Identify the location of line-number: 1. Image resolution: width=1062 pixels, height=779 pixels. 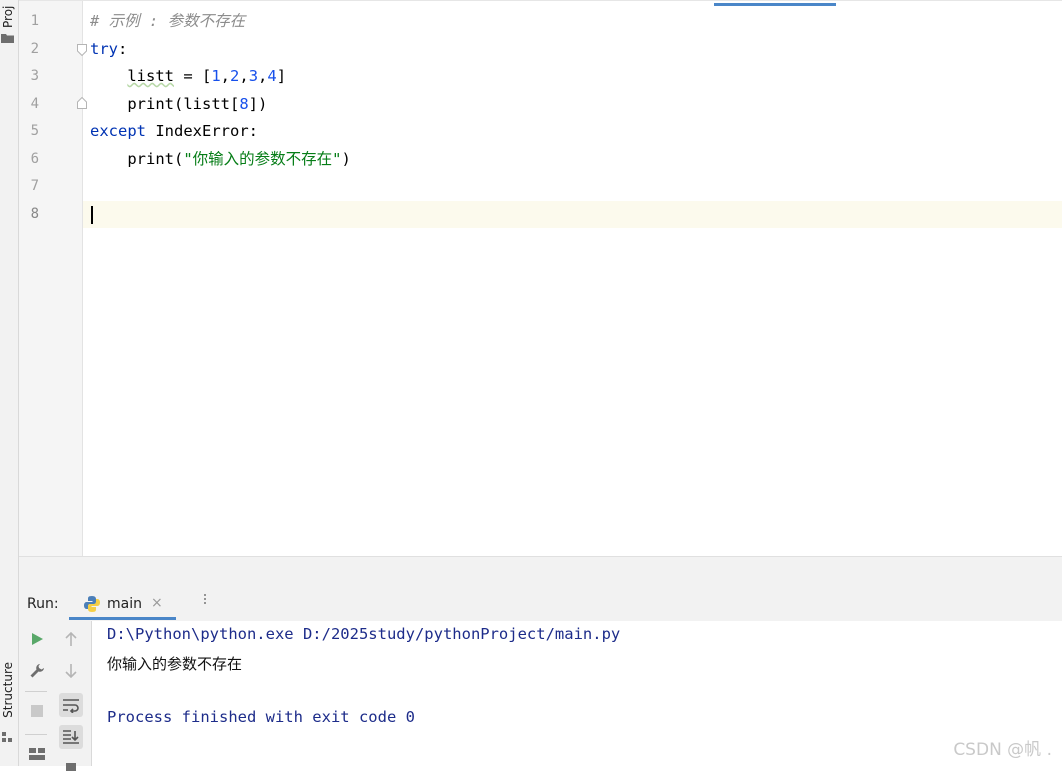
(34, 21).